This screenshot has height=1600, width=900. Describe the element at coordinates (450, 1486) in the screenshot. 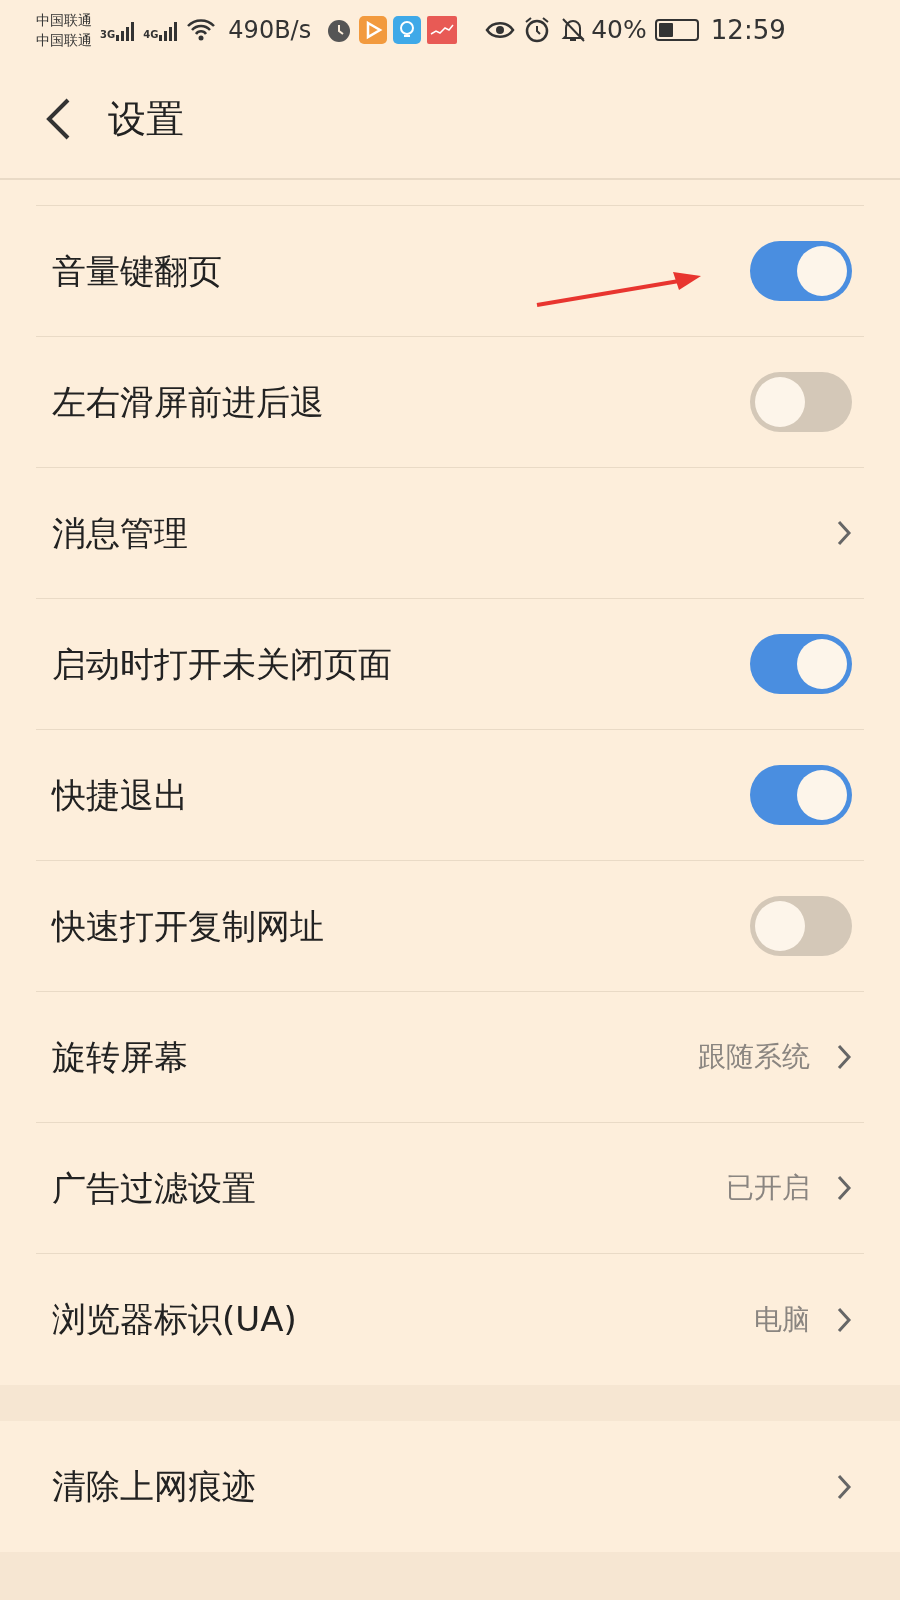

I see `settings-row: 清除上网痕迹` at that location.